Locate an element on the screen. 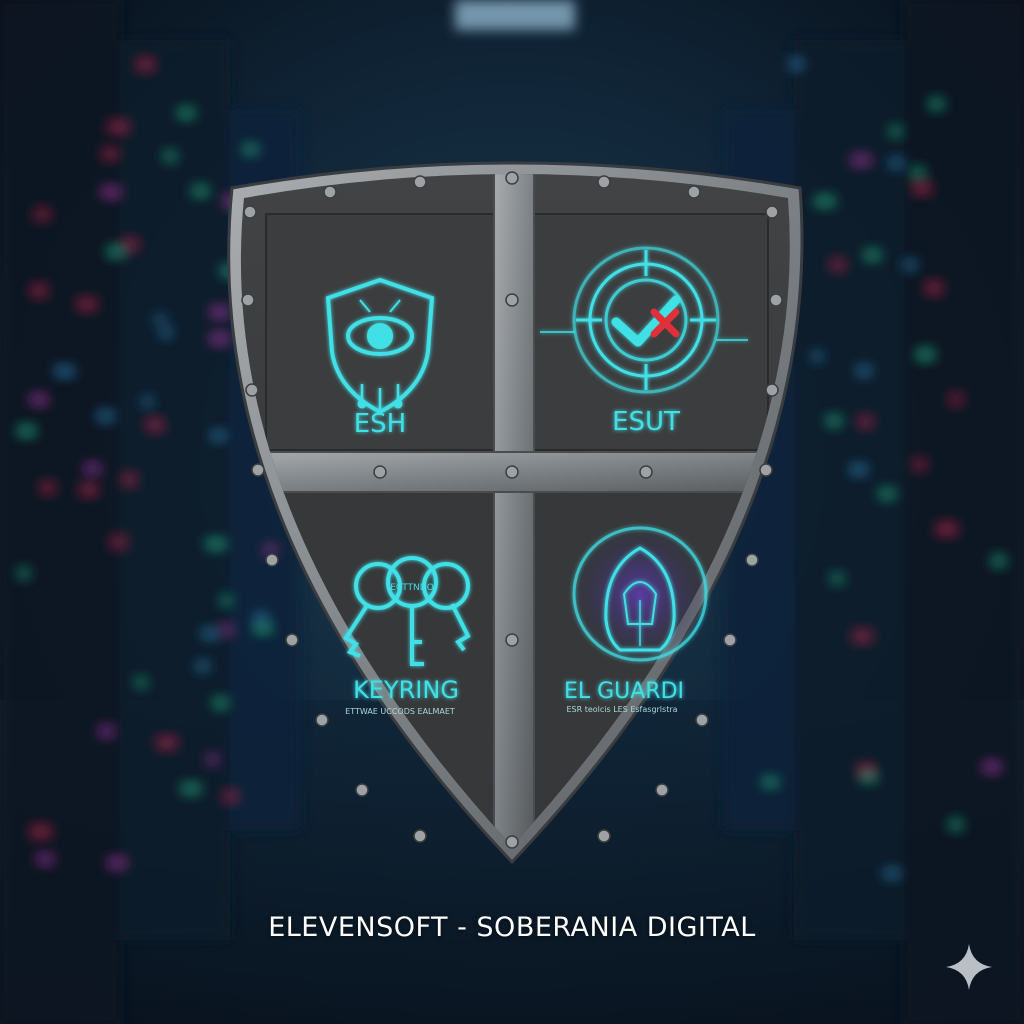 The height and width of the screenshot is (1024, 1024). caption: ELEVENSOFT - SOBERANIA DIGITAL is located at coordinates (512, 927).